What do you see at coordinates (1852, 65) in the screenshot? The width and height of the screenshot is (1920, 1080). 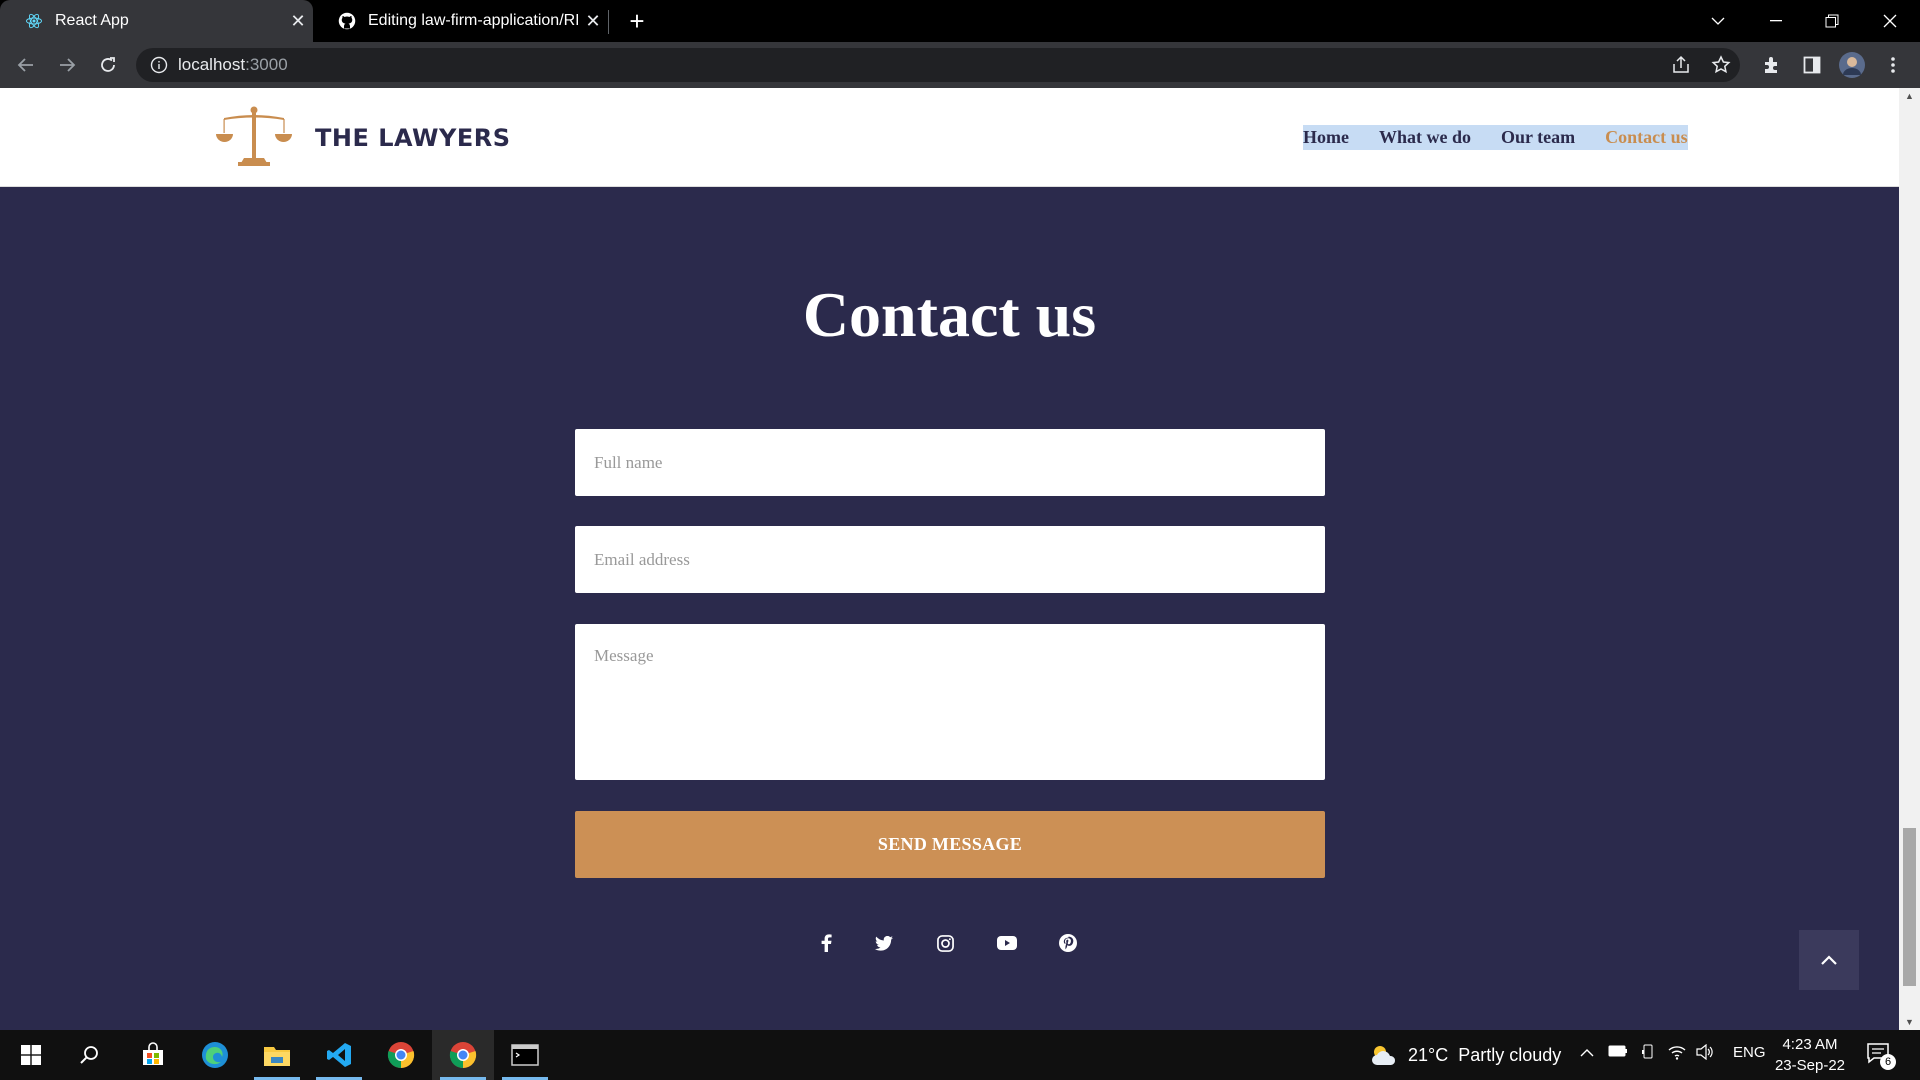 I see `profile-avatar` at bounding box center [1852, 65].